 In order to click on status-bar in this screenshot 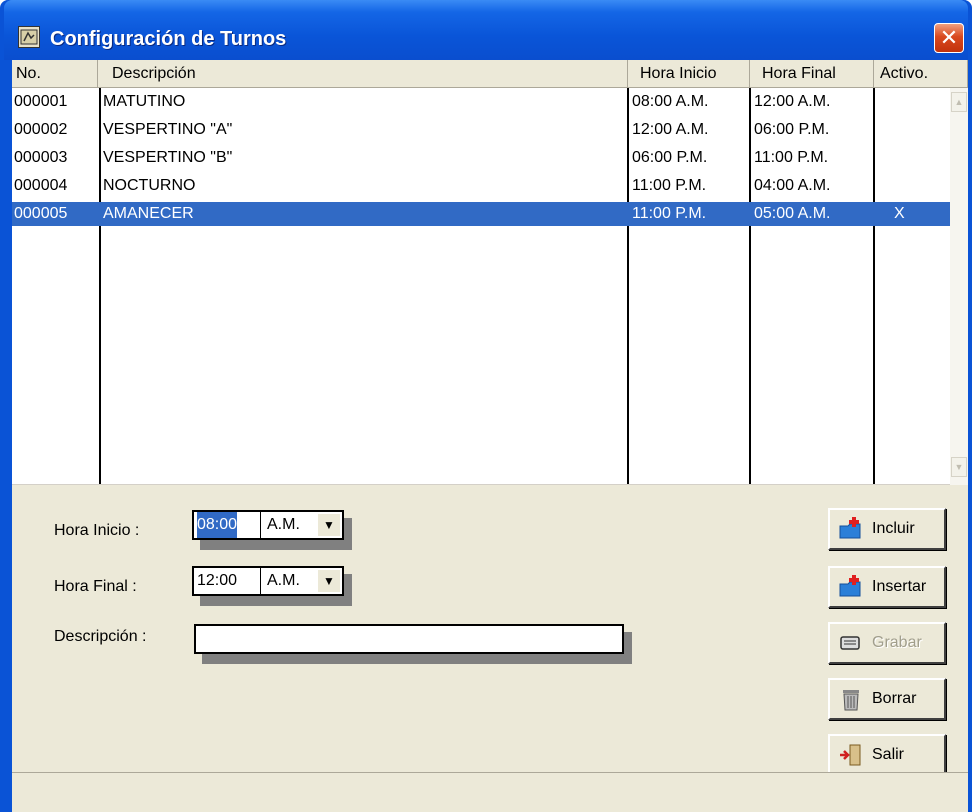, I will do `click(490, 792)`.